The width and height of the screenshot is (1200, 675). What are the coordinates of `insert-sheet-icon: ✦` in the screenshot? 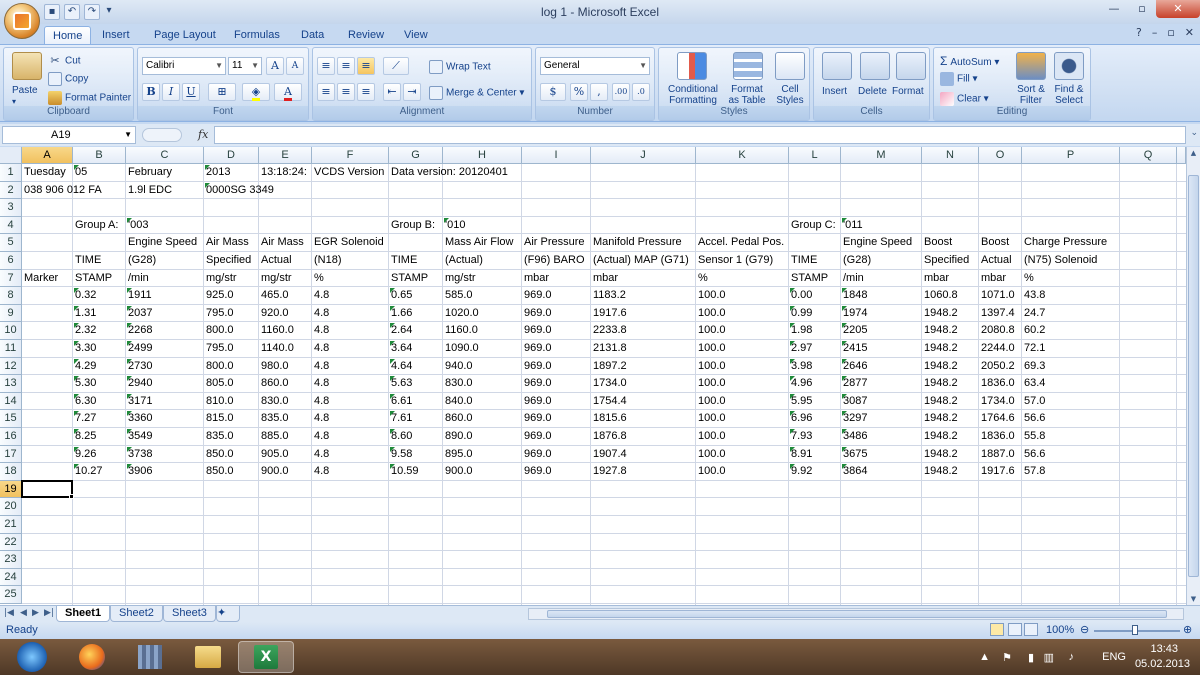 It's located at (228, 614).